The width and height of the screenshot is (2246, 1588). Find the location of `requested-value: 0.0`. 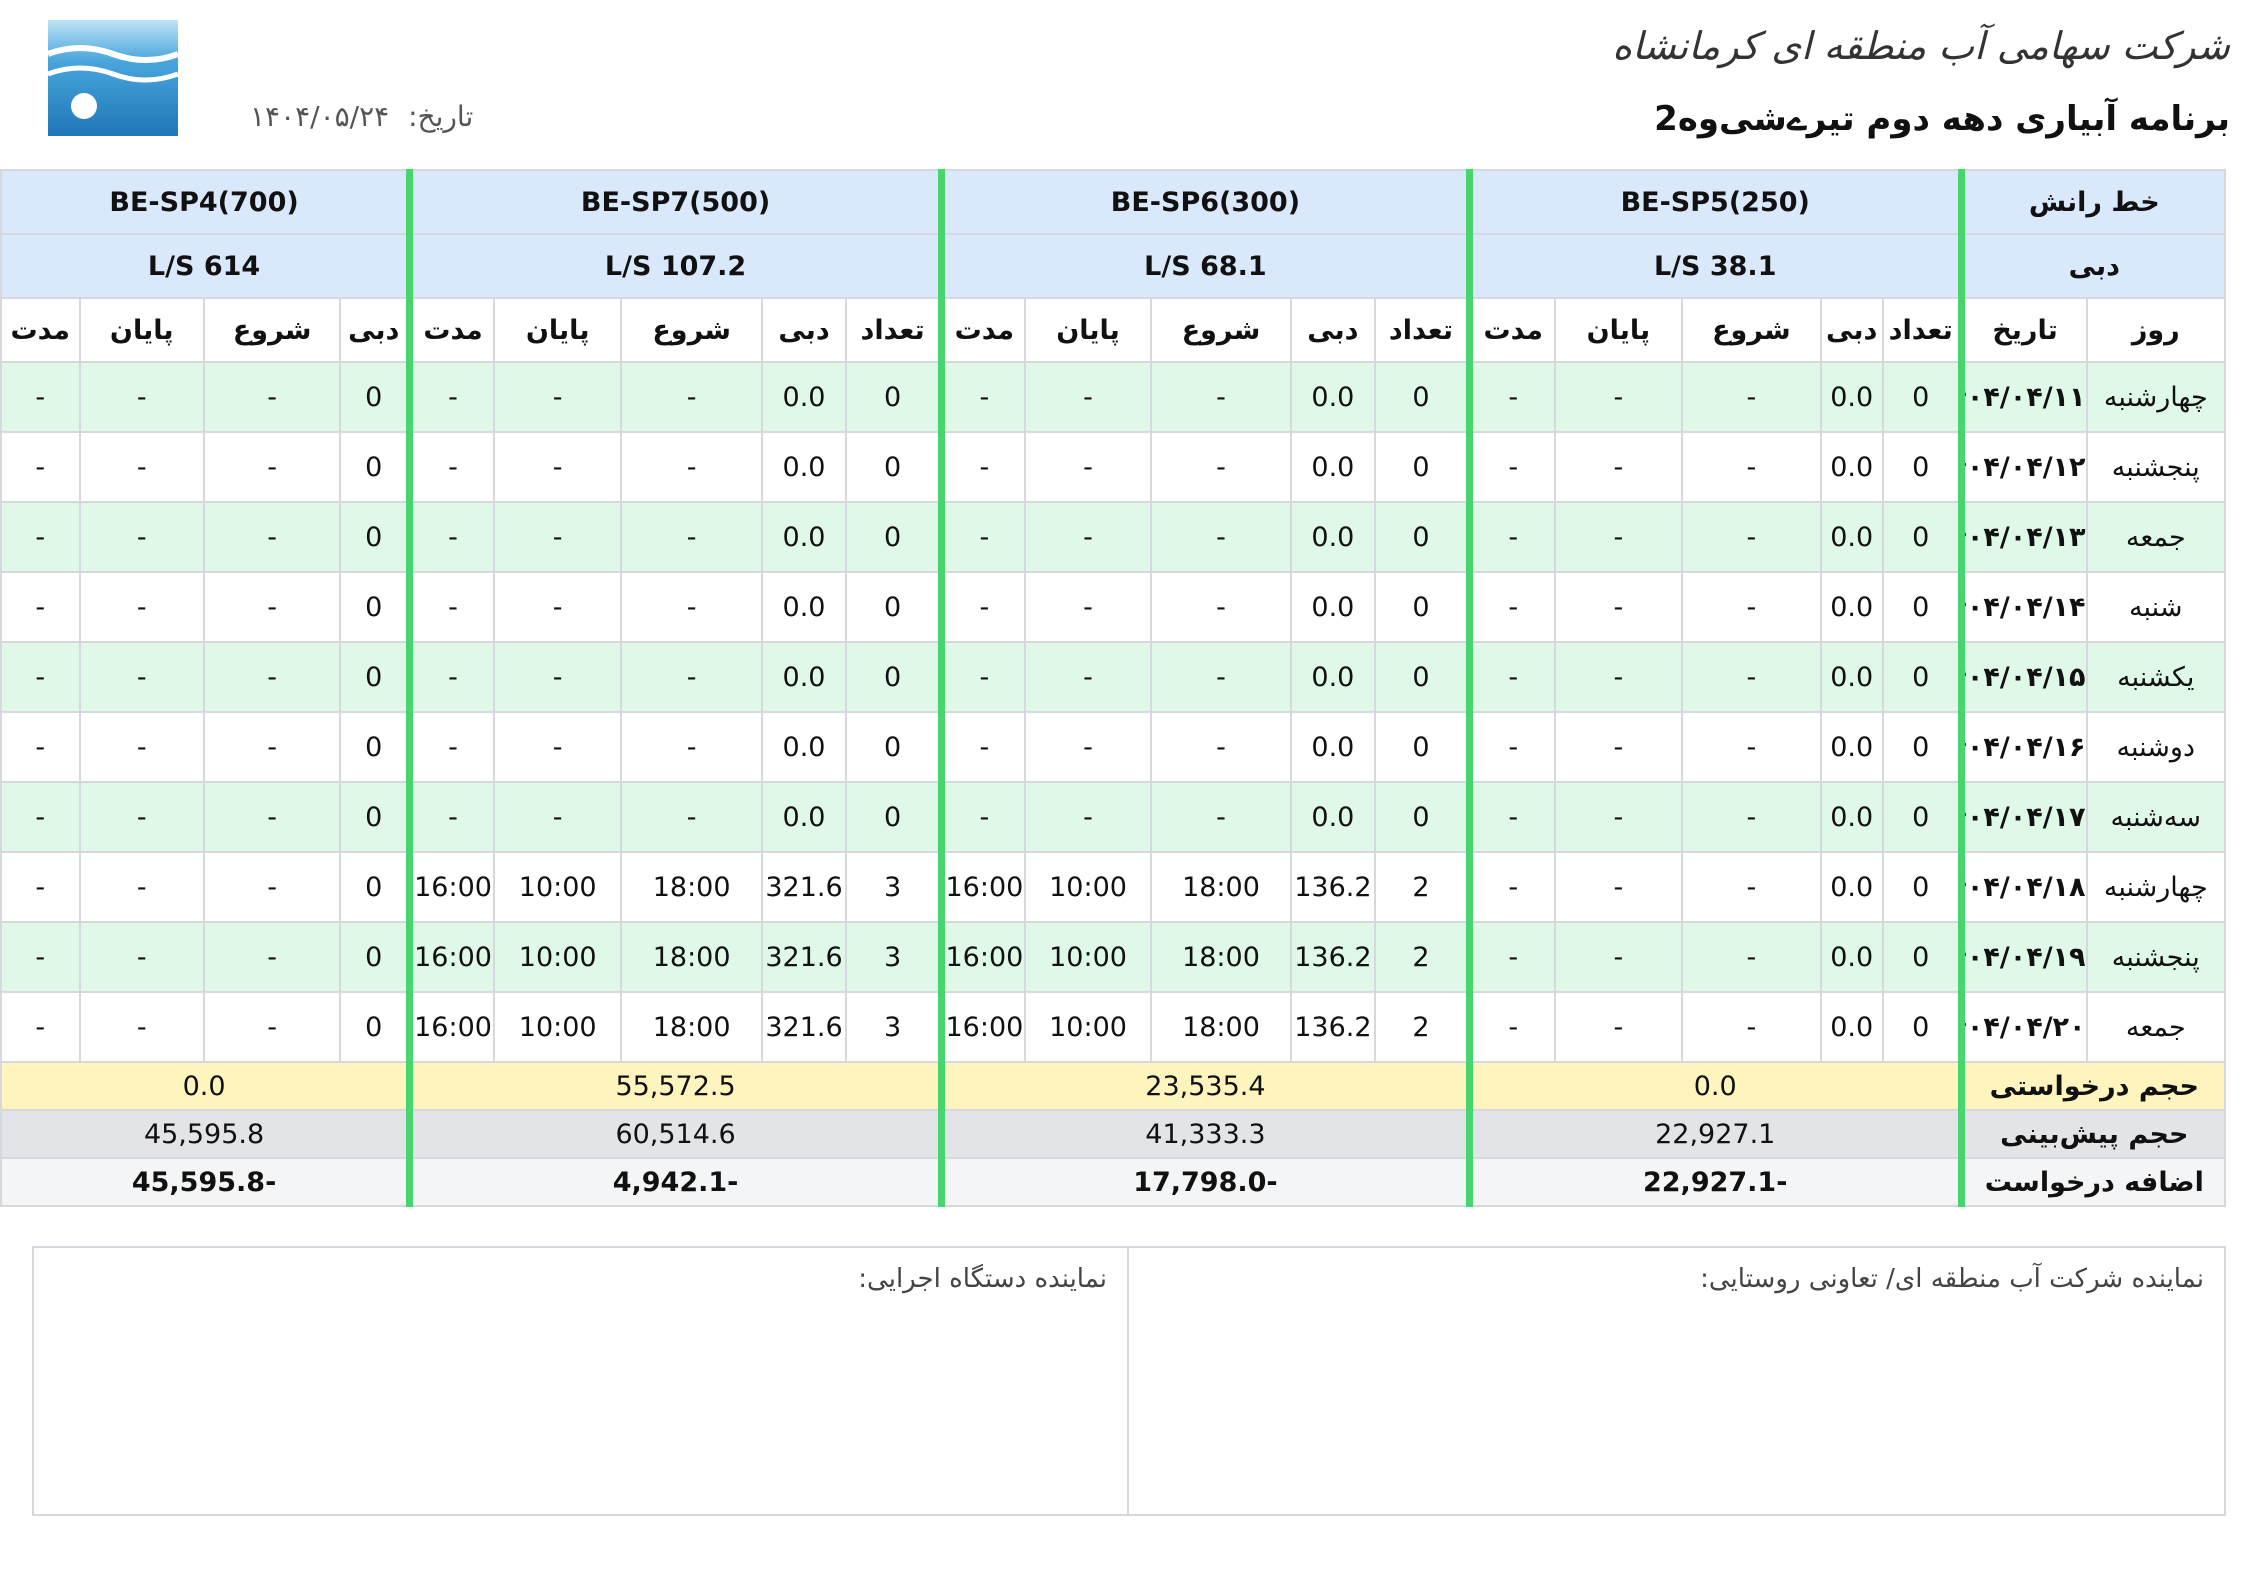

requested-value: 0.0 is located at coordinates (1714, 1086).